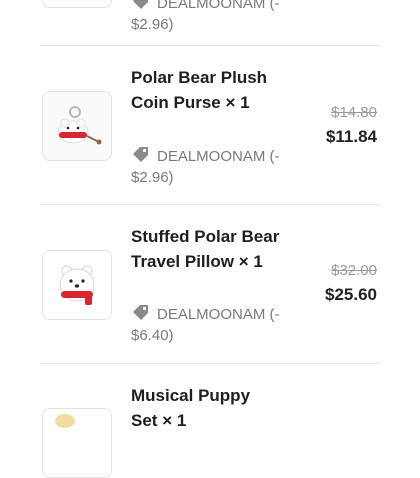 Image resolution: width=420 pixels, height=478 pixels. I want to click on coupon-line: DEALMOONAM (- $6.40), so click(221, 324).